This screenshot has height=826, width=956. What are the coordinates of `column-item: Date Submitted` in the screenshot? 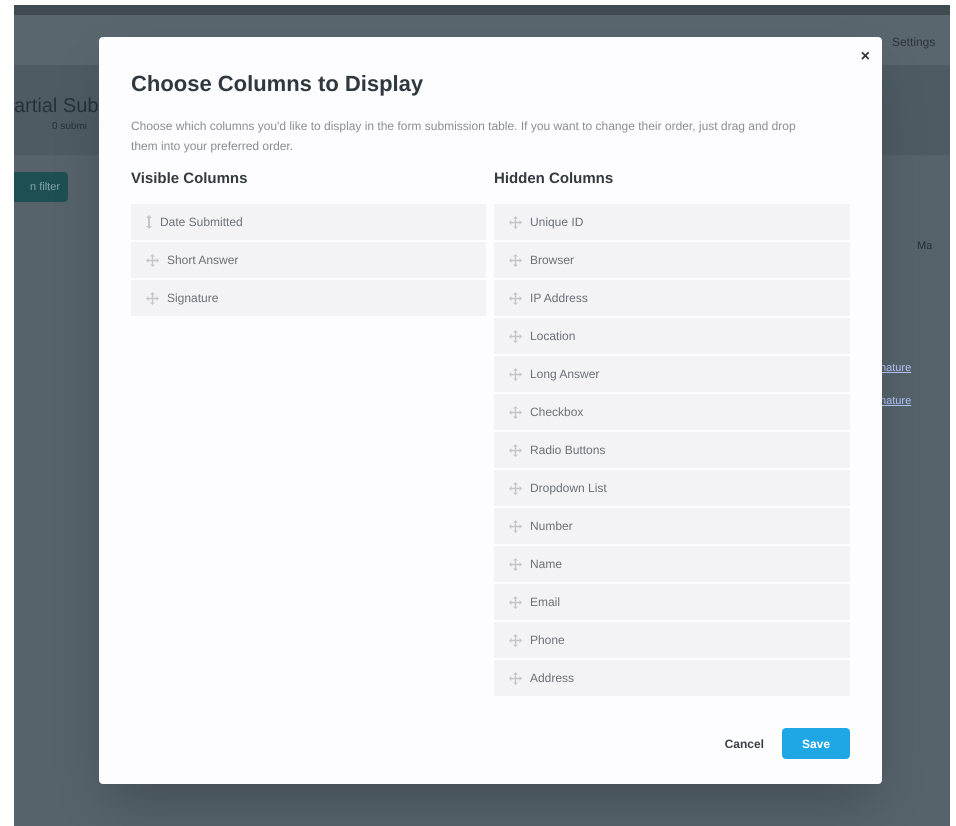 It's located at (308, 222).